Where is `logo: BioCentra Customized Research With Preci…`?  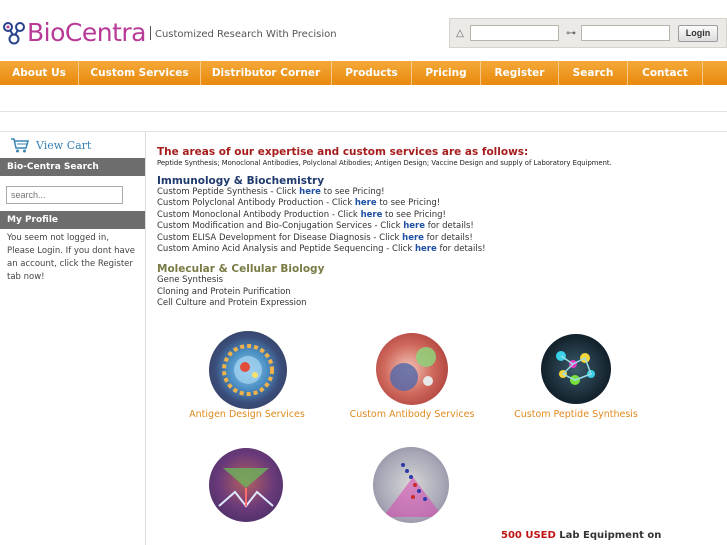
logo: BioCentra Customized Research With Preci… is located at coordinates (169, 32).